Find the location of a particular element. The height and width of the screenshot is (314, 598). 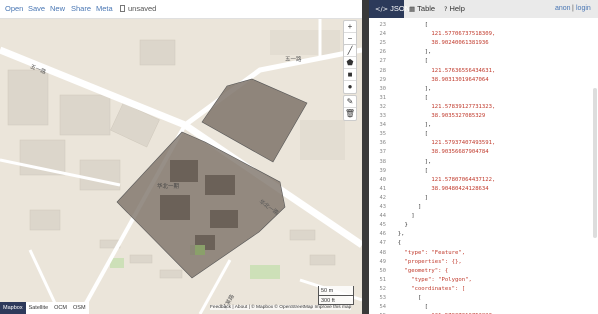

layer-osm: OSM is located at coordinates (79, 308).